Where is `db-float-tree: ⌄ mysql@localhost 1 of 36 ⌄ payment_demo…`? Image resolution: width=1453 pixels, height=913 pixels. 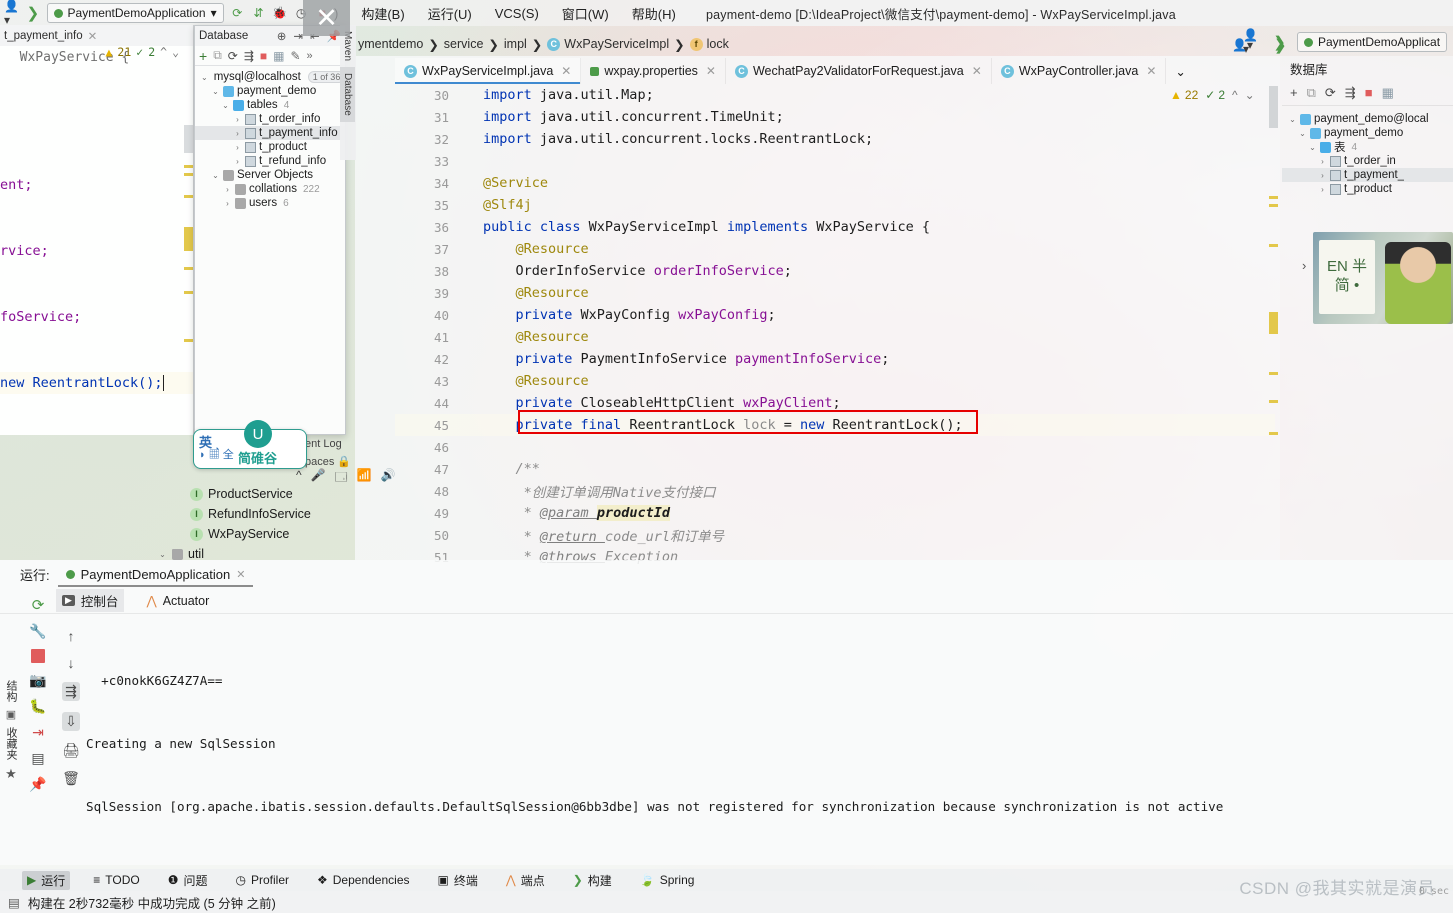 db-float-tree: ⌄ mysql@localhost 1 of 36 ⌄ payment_demo… is located at coordinates (270, 140).